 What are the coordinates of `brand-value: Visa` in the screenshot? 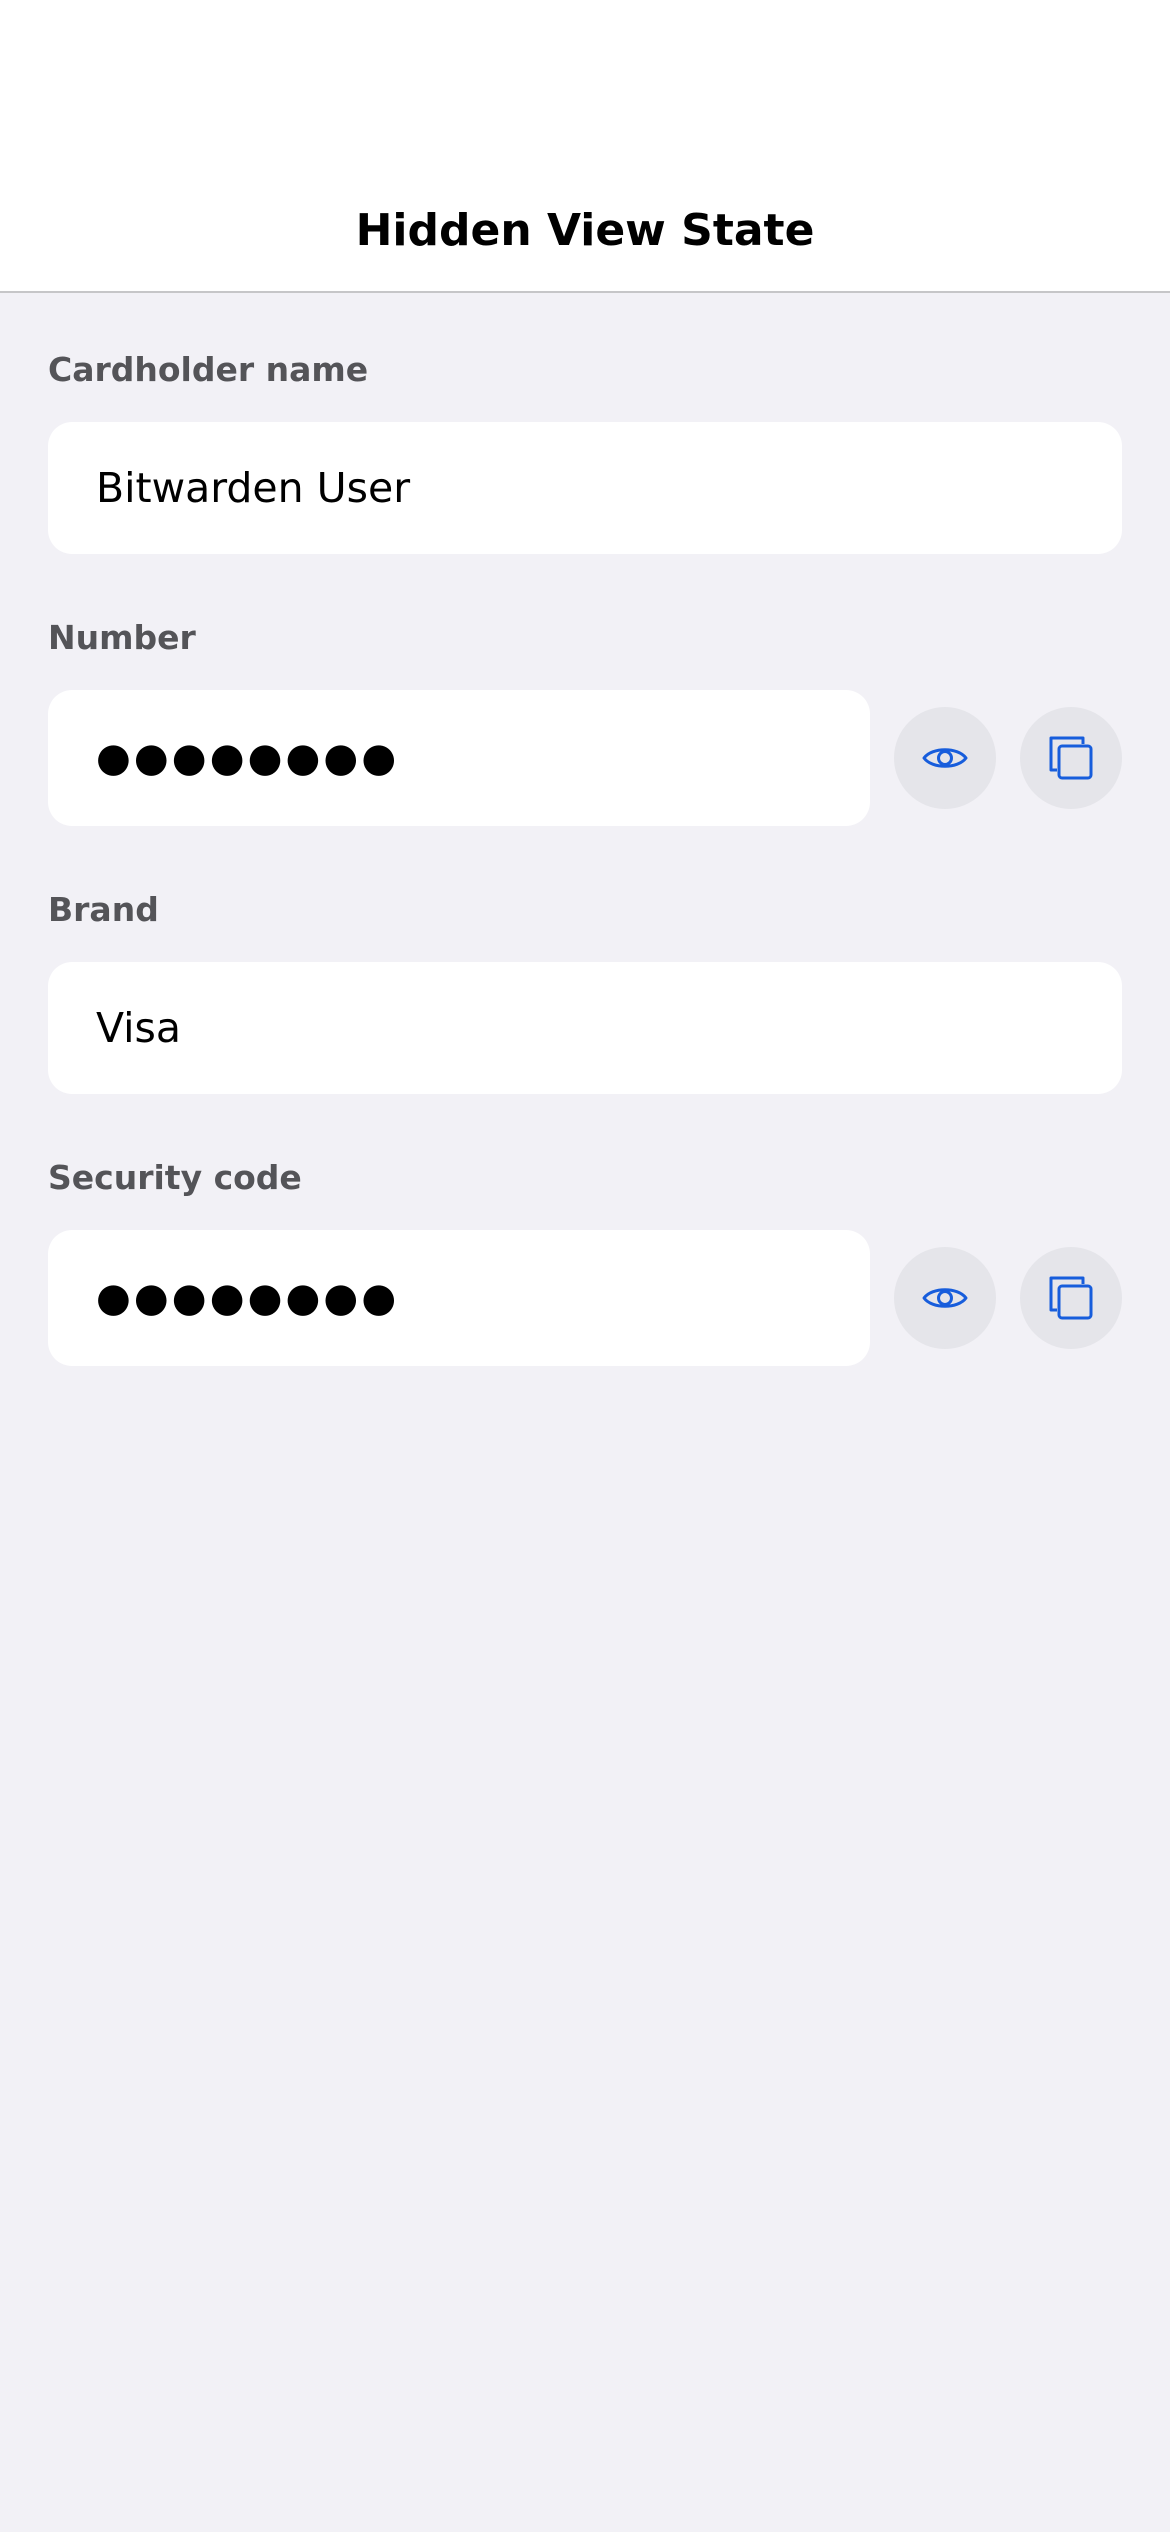 It's located at (585, 1028).